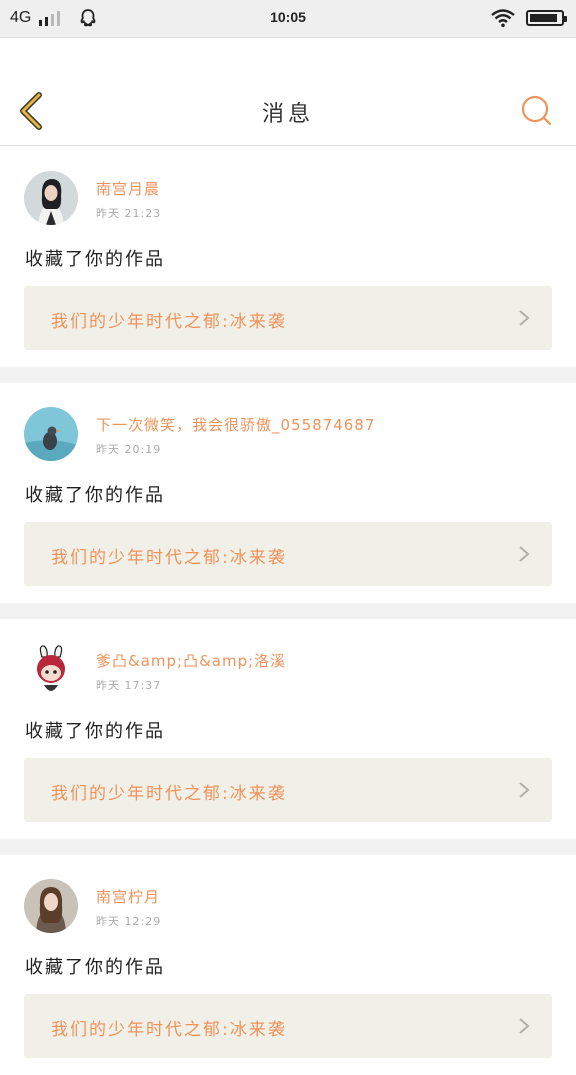  I want to click on message-time: 昨天 21:23, so click(129, 213).